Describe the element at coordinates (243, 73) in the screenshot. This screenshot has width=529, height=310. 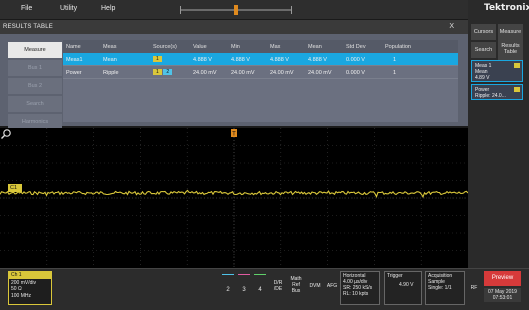
I see `cell-min: 24.00 mV` at that location.